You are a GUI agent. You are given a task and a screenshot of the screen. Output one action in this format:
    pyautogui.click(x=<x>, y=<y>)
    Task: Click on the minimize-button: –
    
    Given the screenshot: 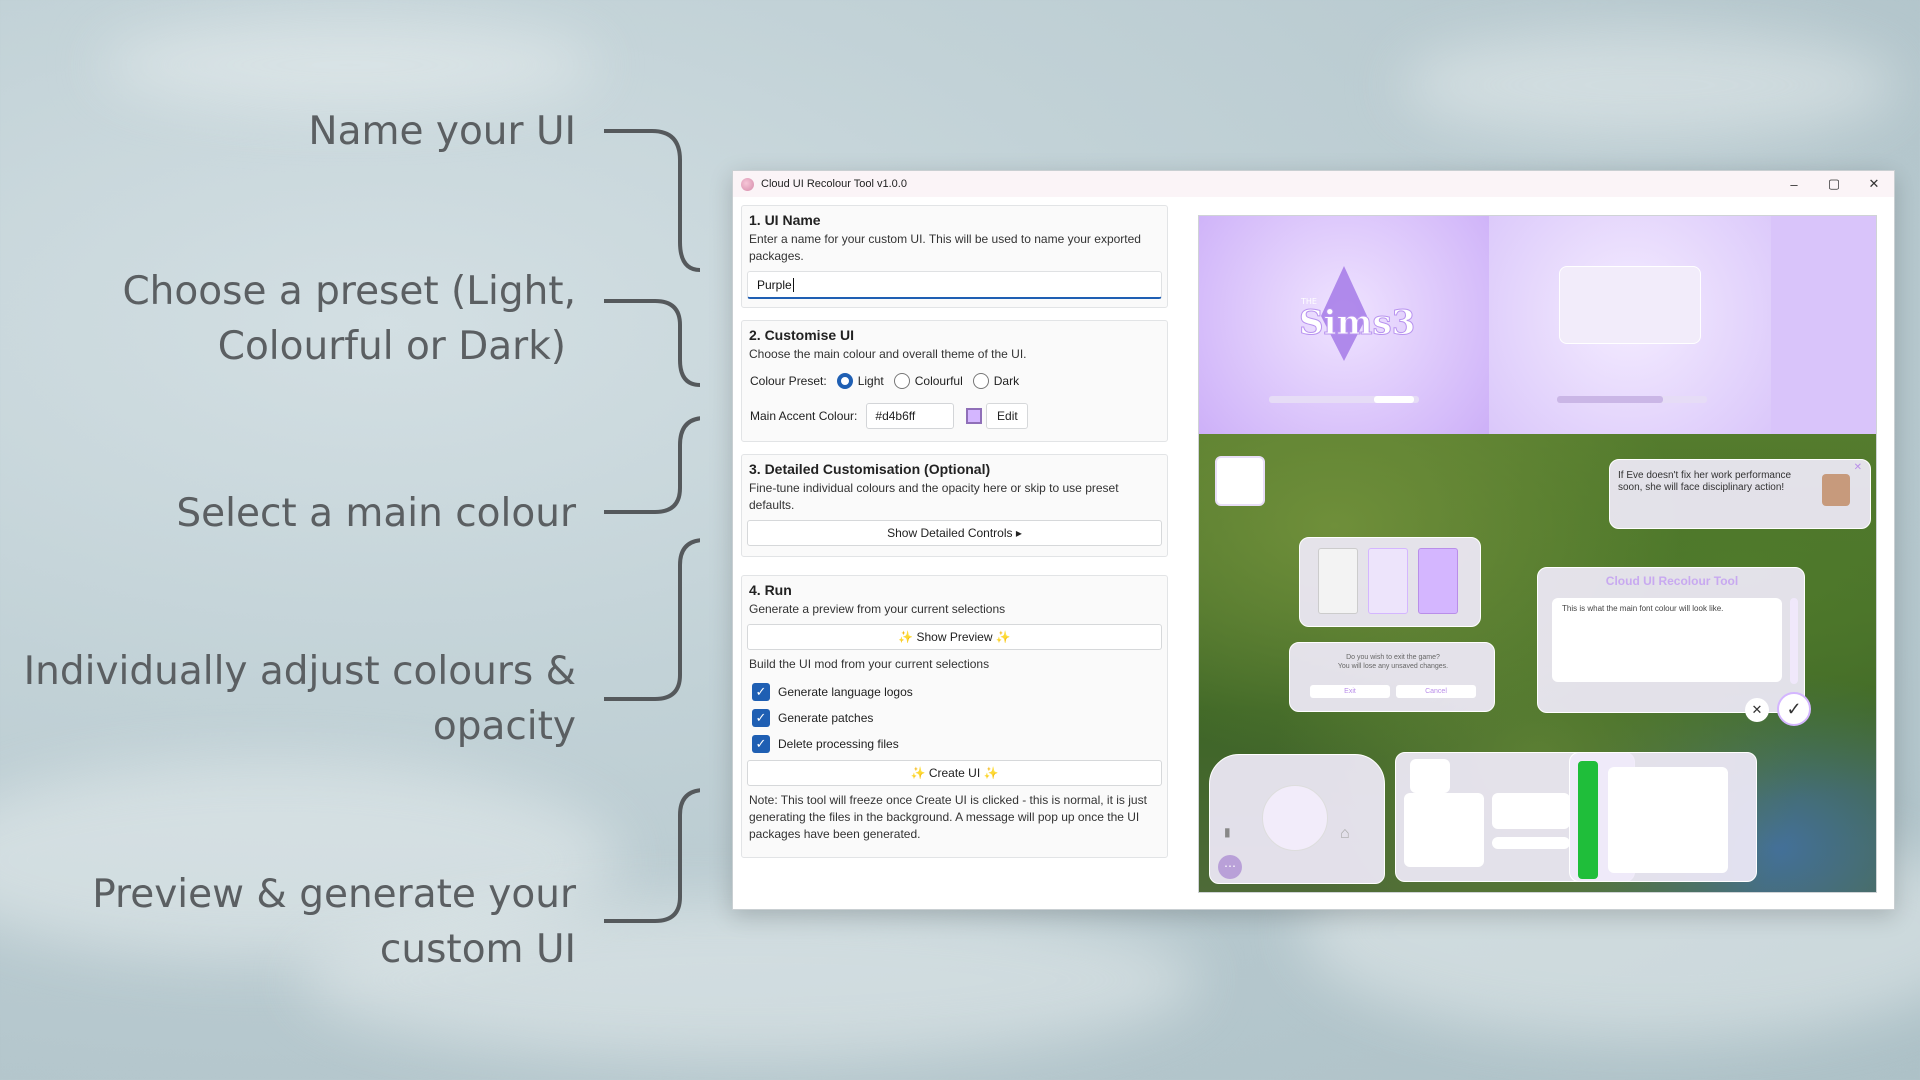 What is the action you would take?
    pyautogui.click(x=1794, y=184)
    